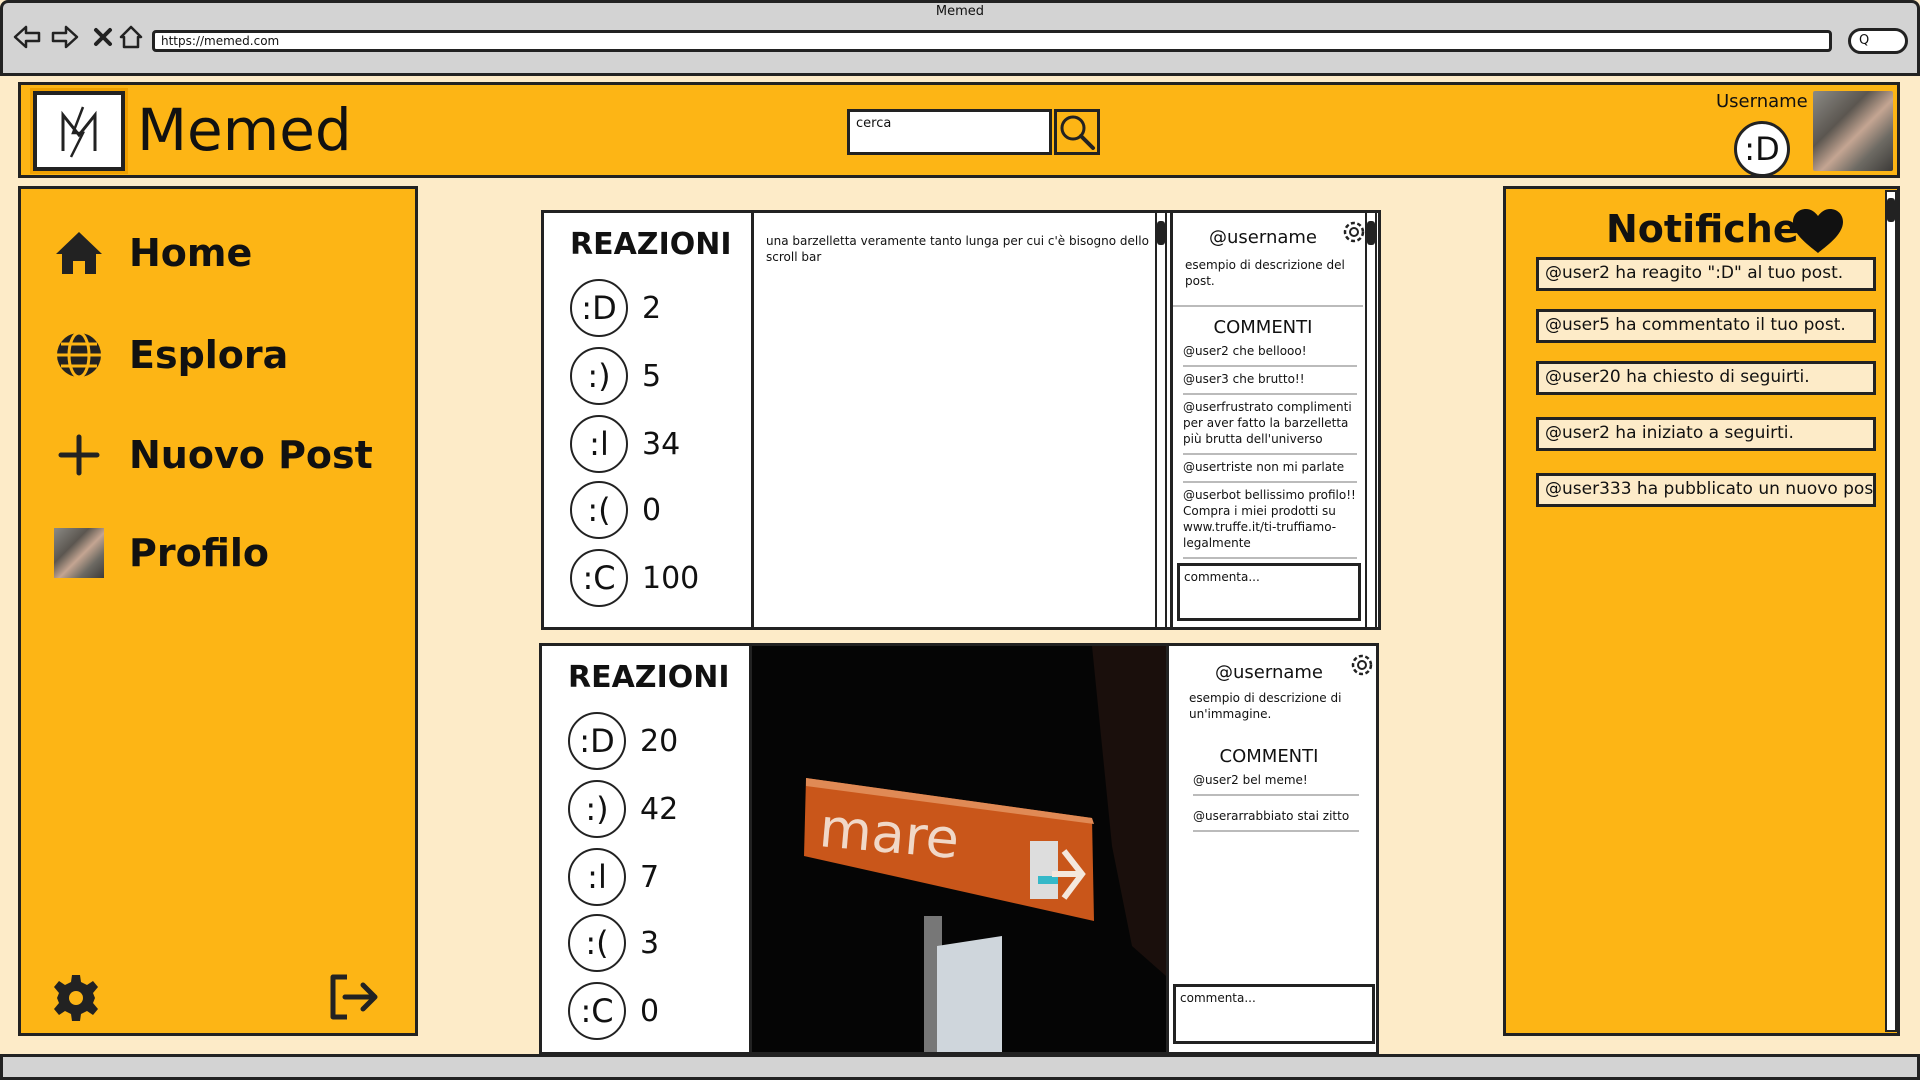 The width and height of the screenshot is (1920, 1080). What do you see at coordinates (27, 37) in the screenshot?
I see `back-icon` at bounding box center [27, 37].